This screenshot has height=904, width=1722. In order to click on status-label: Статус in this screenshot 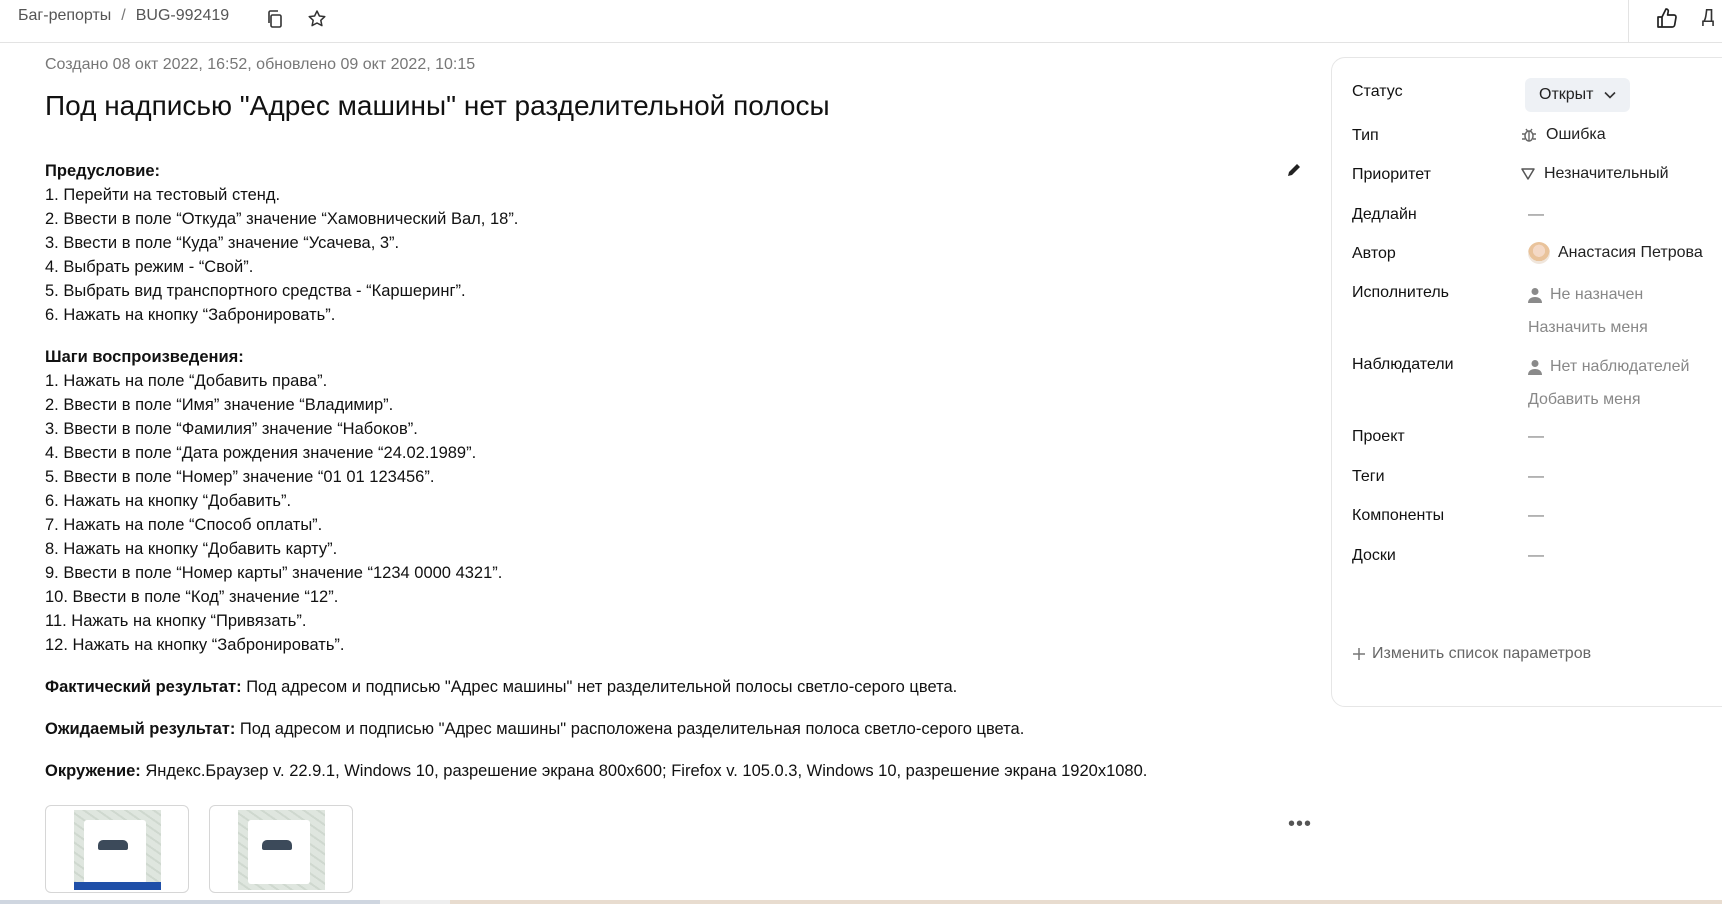, I will do `click(1377, 91)`.